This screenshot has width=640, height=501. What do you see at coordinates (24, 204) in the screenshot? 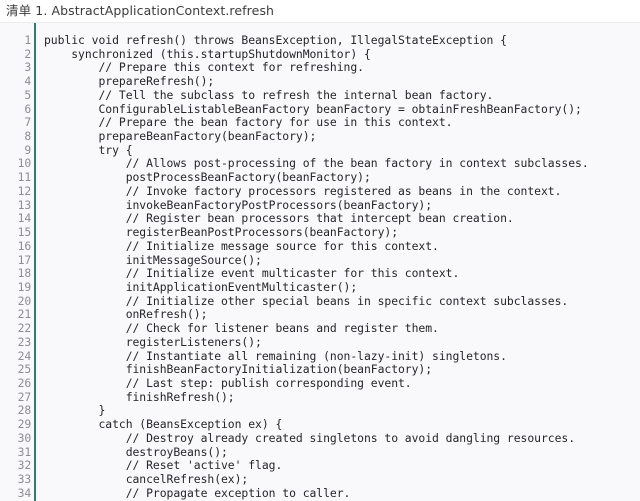
I see `line-number: 13` at bounding box center [24, 204].